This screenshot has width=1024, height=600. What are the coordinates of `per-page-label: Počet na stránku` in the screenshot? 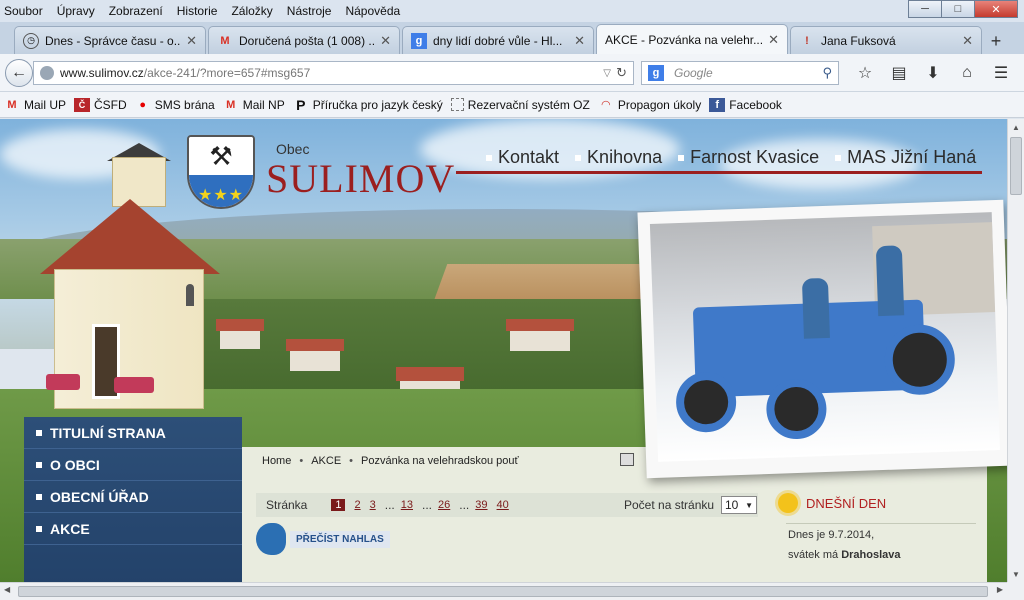 It's located at (669, 505).